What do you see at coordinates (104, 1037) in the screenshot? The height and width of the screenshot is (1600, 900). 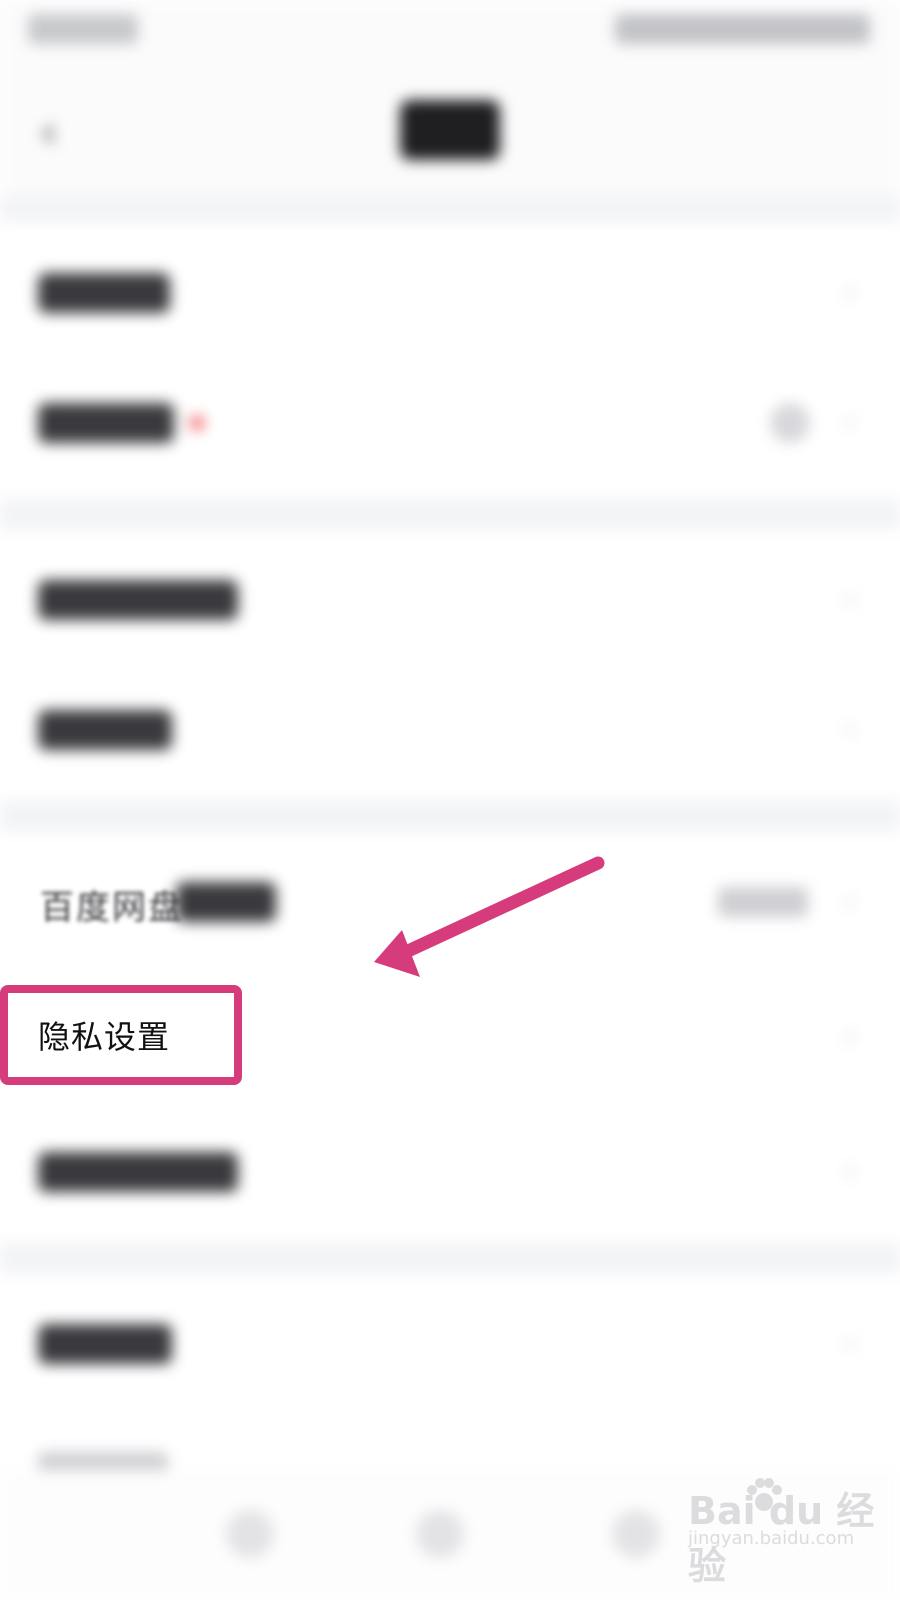 I see `privacy-settings-label: 隐私设置` at bounding box center [104, 1037].